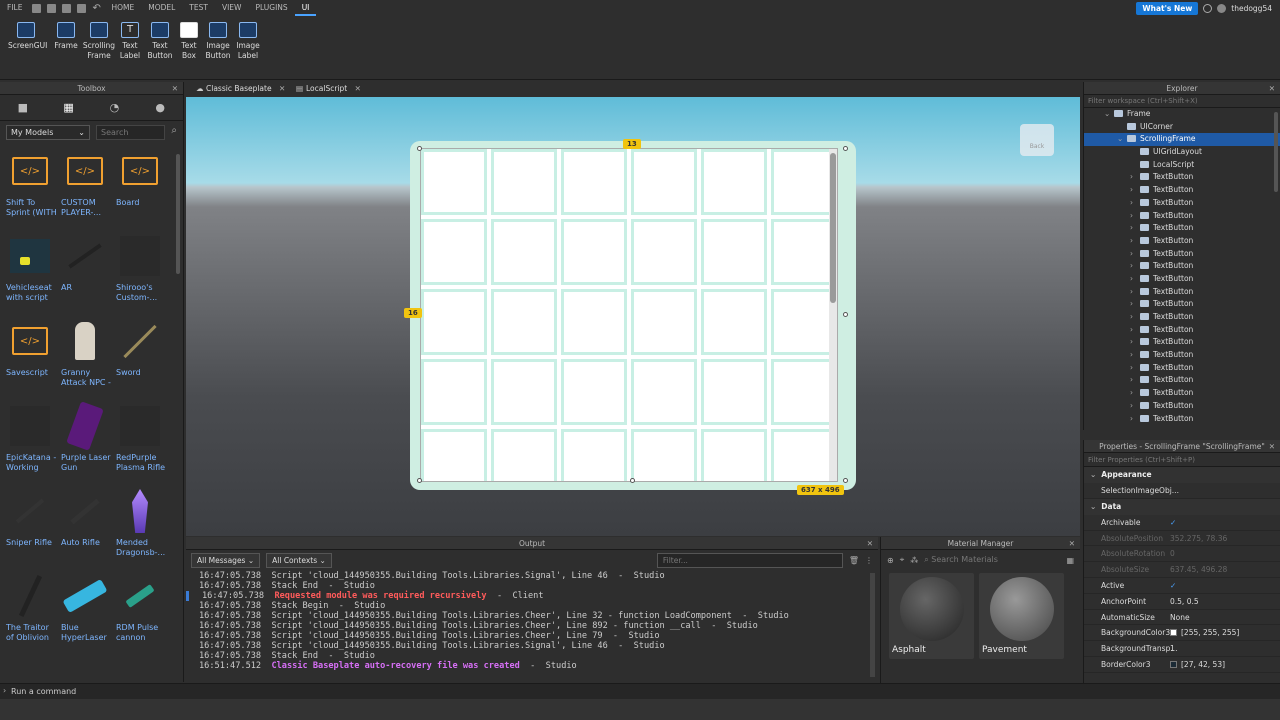  I want to click on property-row: BorderColor3 [27, 42, 53], so click(1182, 665).